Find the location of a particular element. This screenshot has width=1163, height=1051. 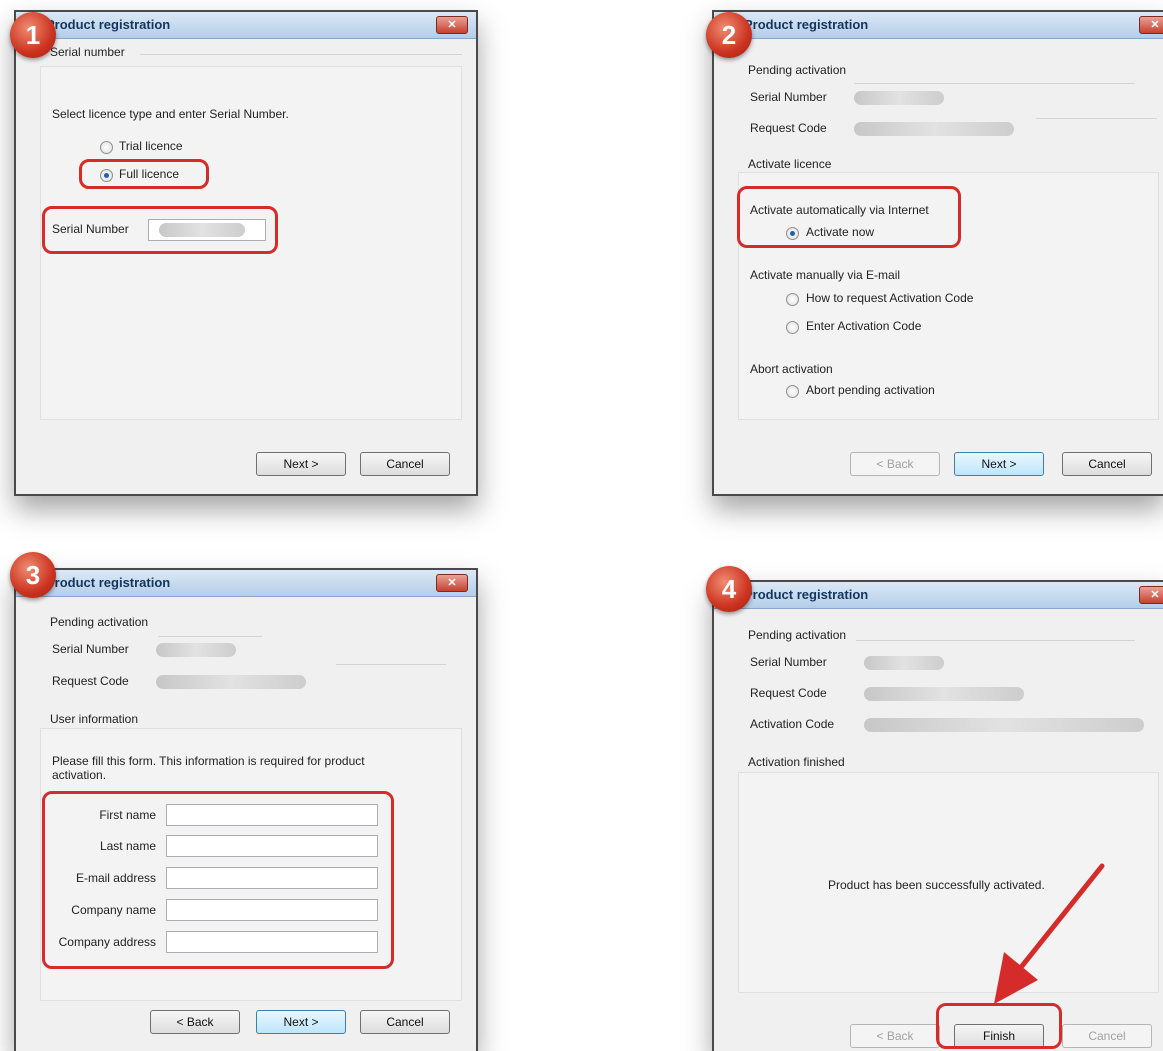

step-badge-4: 4 is located at coordinates (729, 589).